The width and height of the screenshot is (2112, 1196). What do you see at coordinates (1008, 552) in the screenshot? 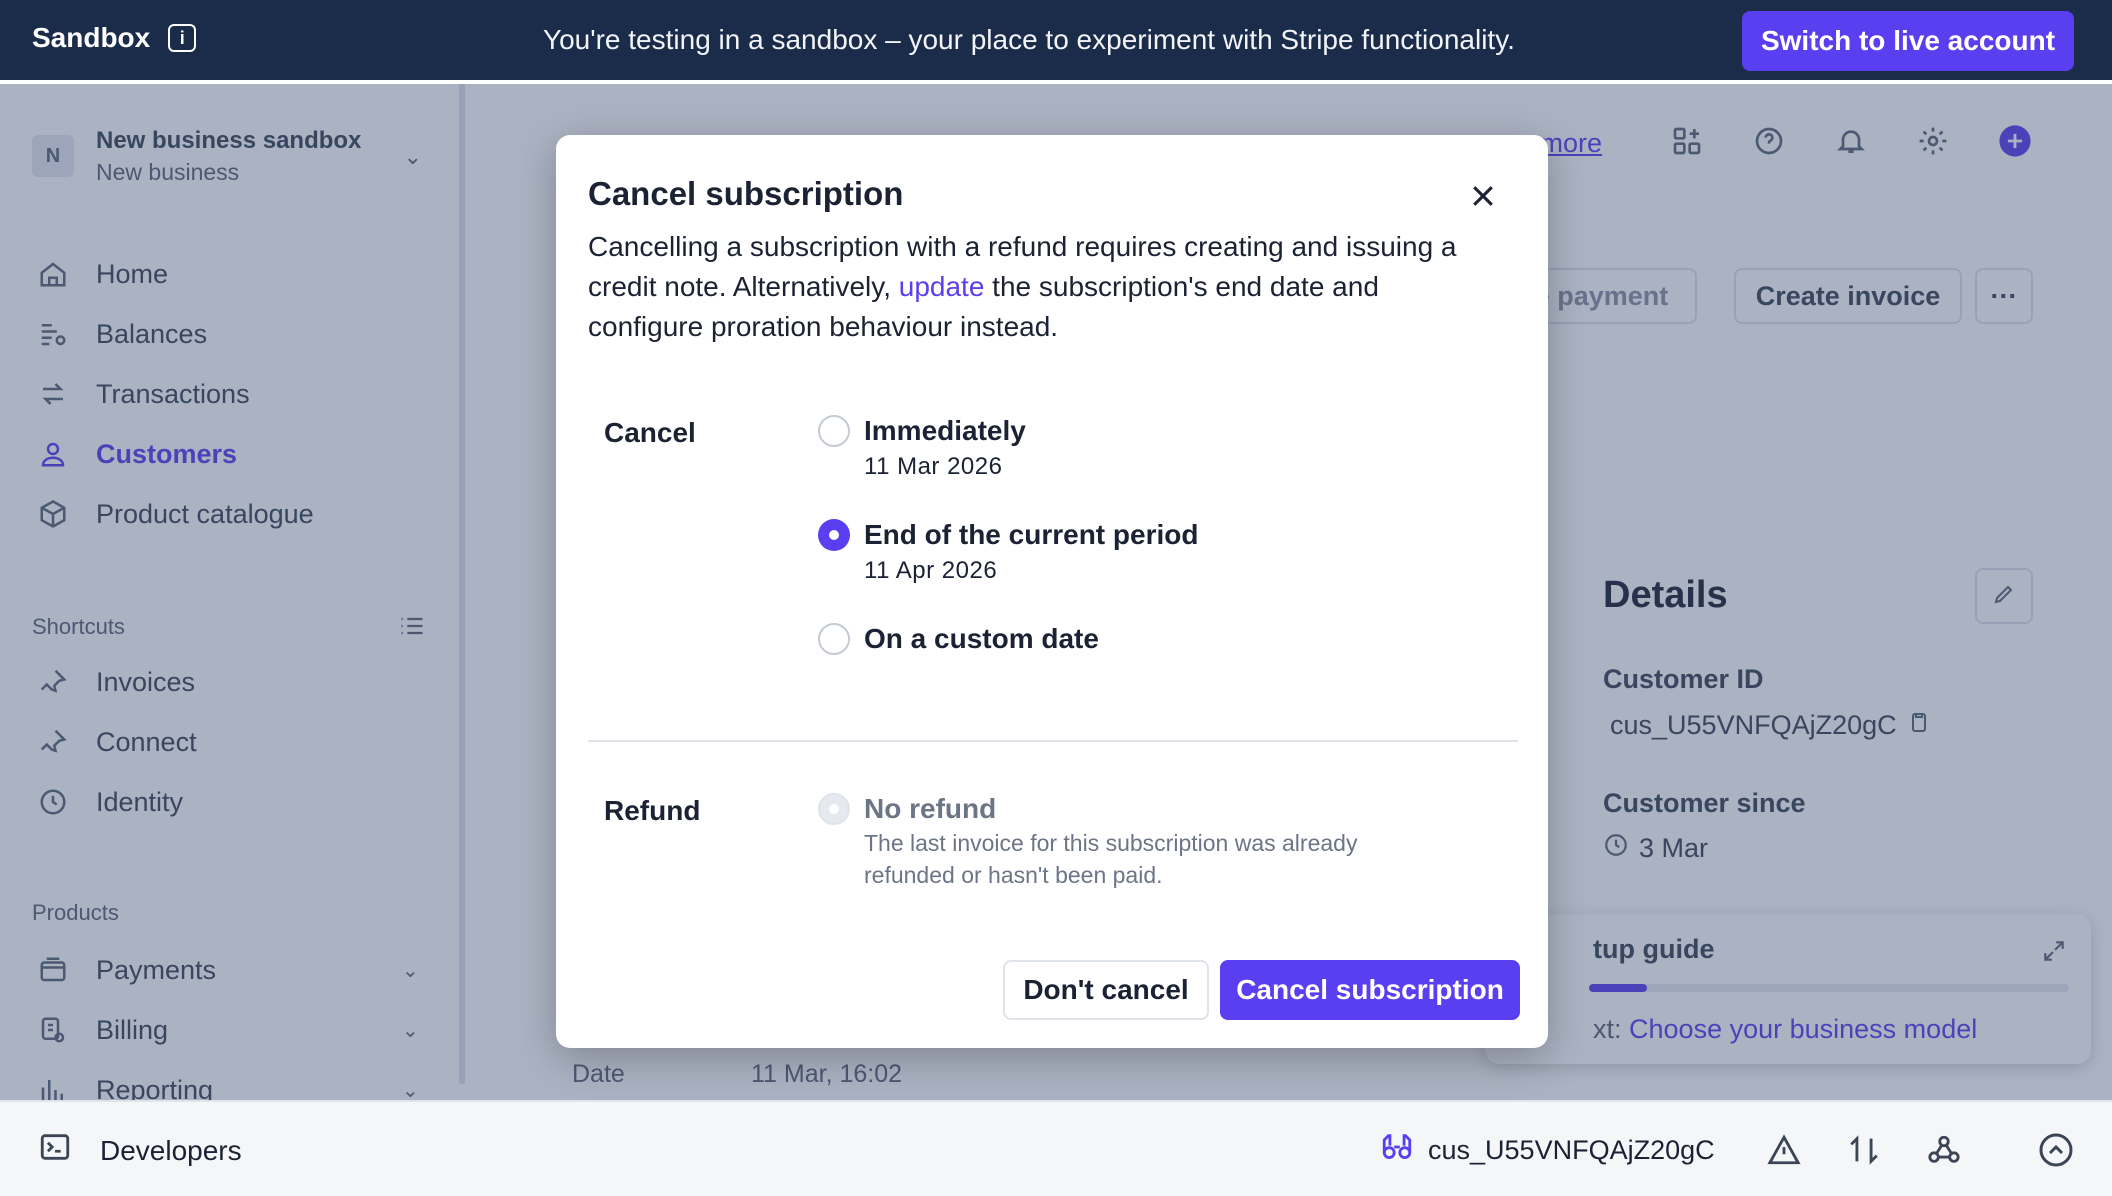
I see `option-end-of-period: End of the current period 11 Apr 2026` at bounding box center [1008, 552].